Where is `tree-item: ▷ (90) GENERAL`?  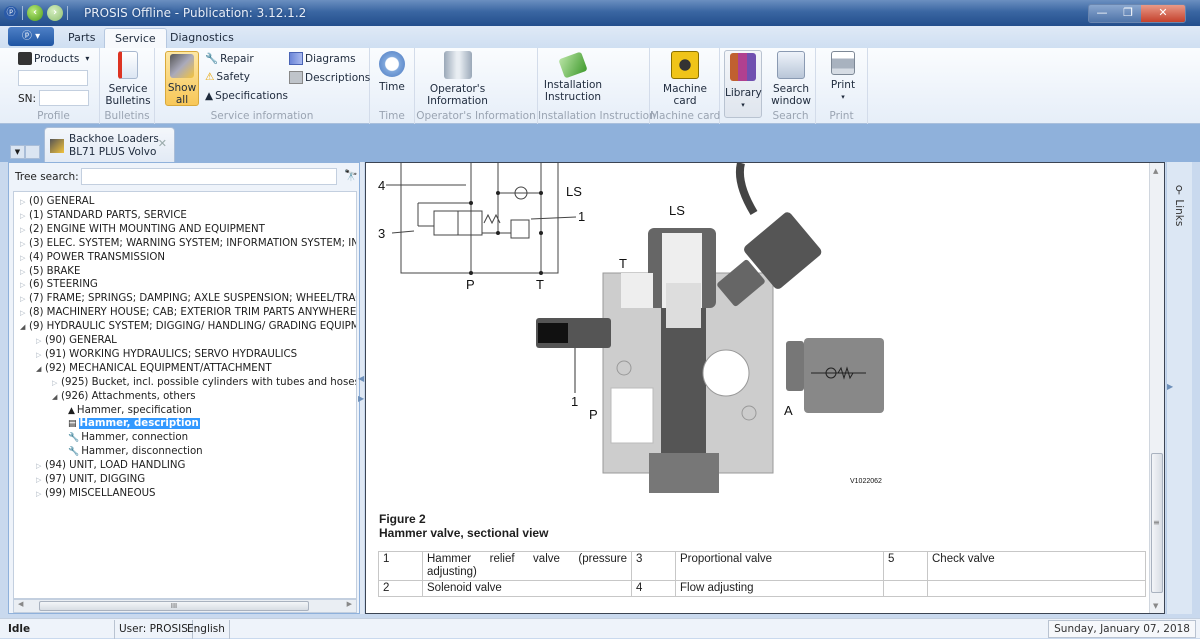 tree-item: ▷ (90) GENERAL is located at coordinates (76, 341).